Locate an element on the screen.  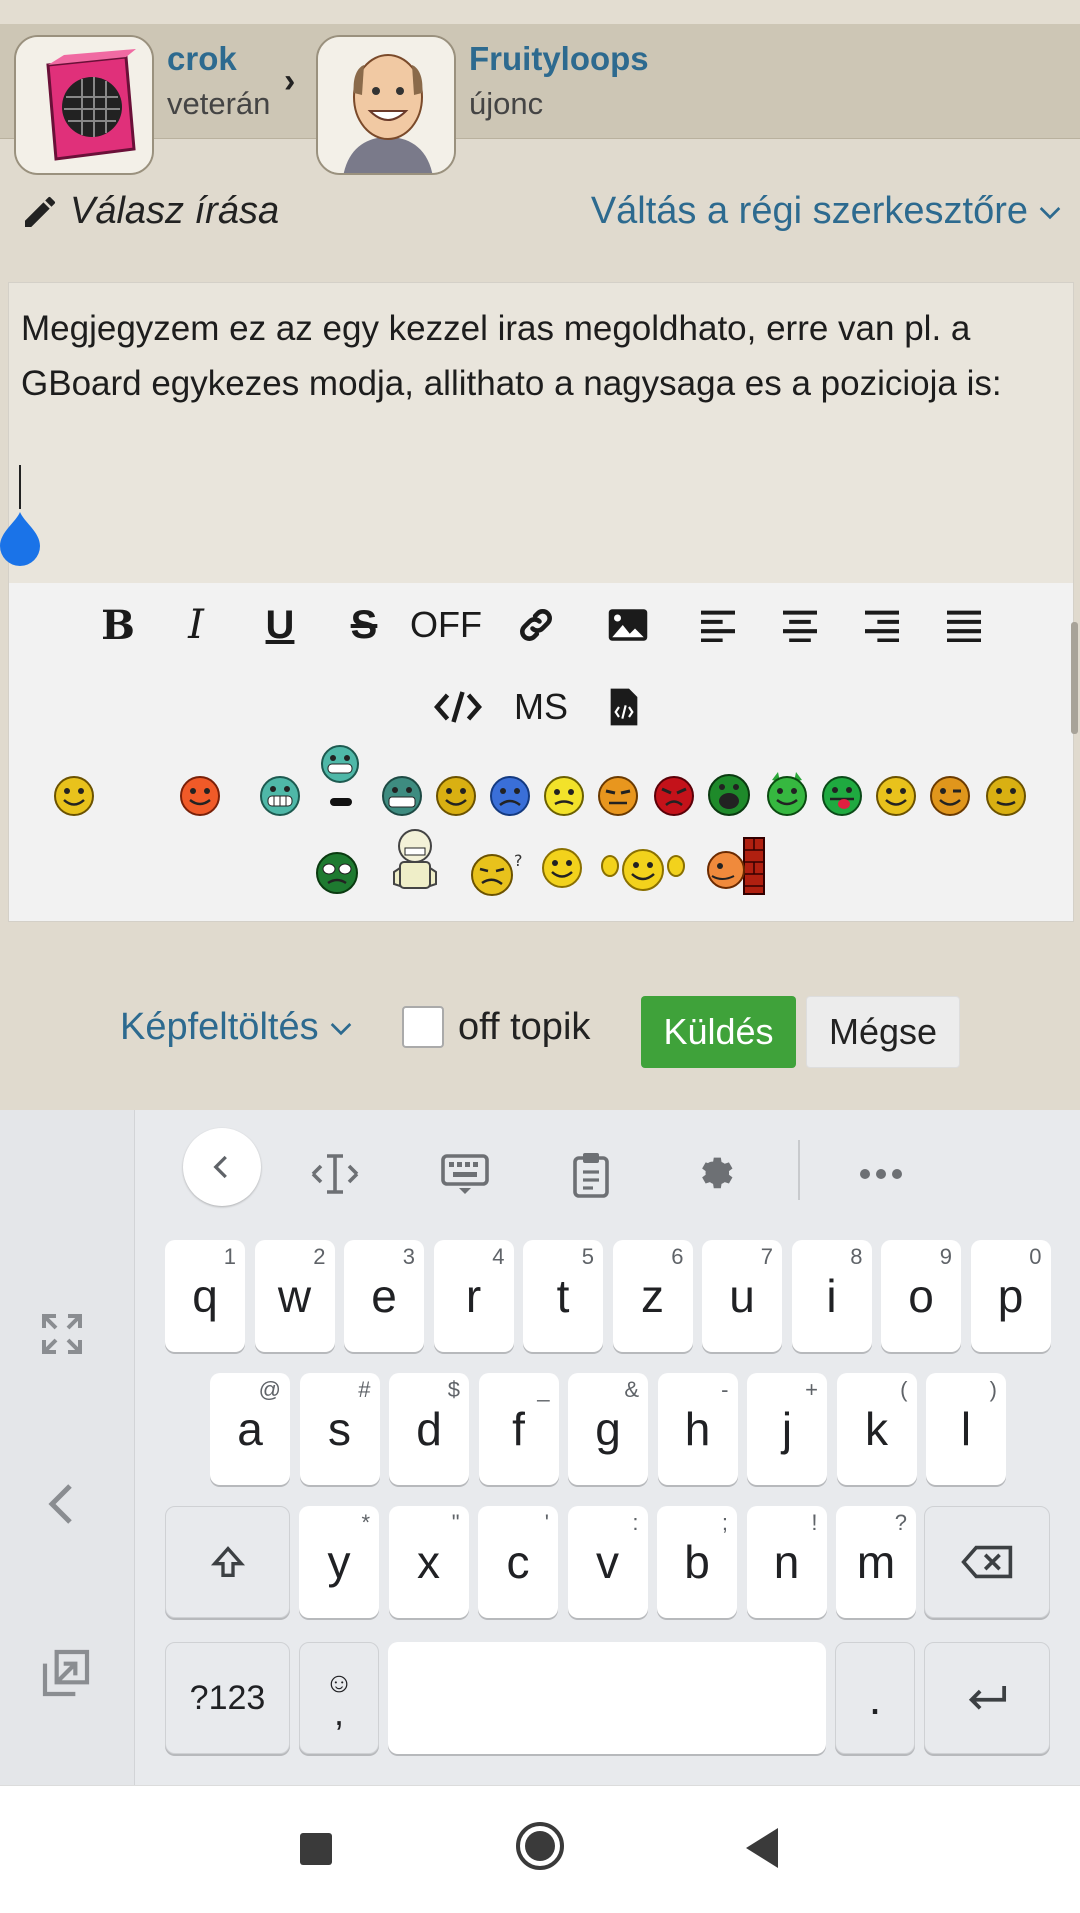
offtopic-label: off topik is located at coordinates (524, 1027).